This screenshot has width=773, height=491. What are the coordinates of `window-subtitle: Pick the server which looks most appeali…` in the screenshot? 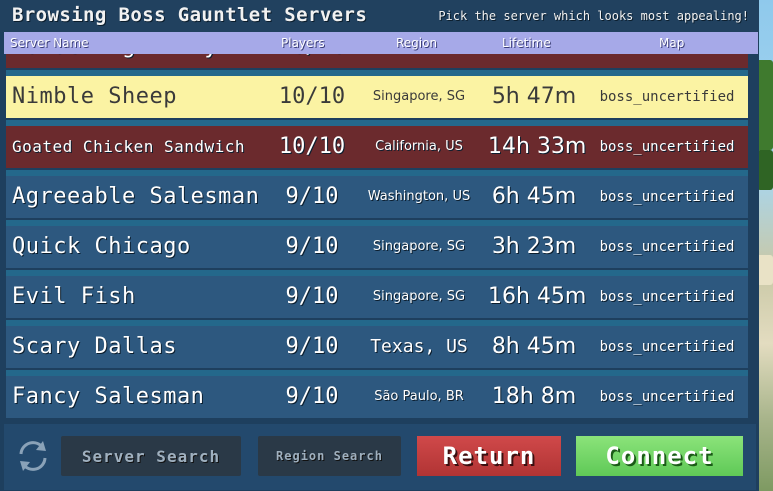 It's located at (593, 16).